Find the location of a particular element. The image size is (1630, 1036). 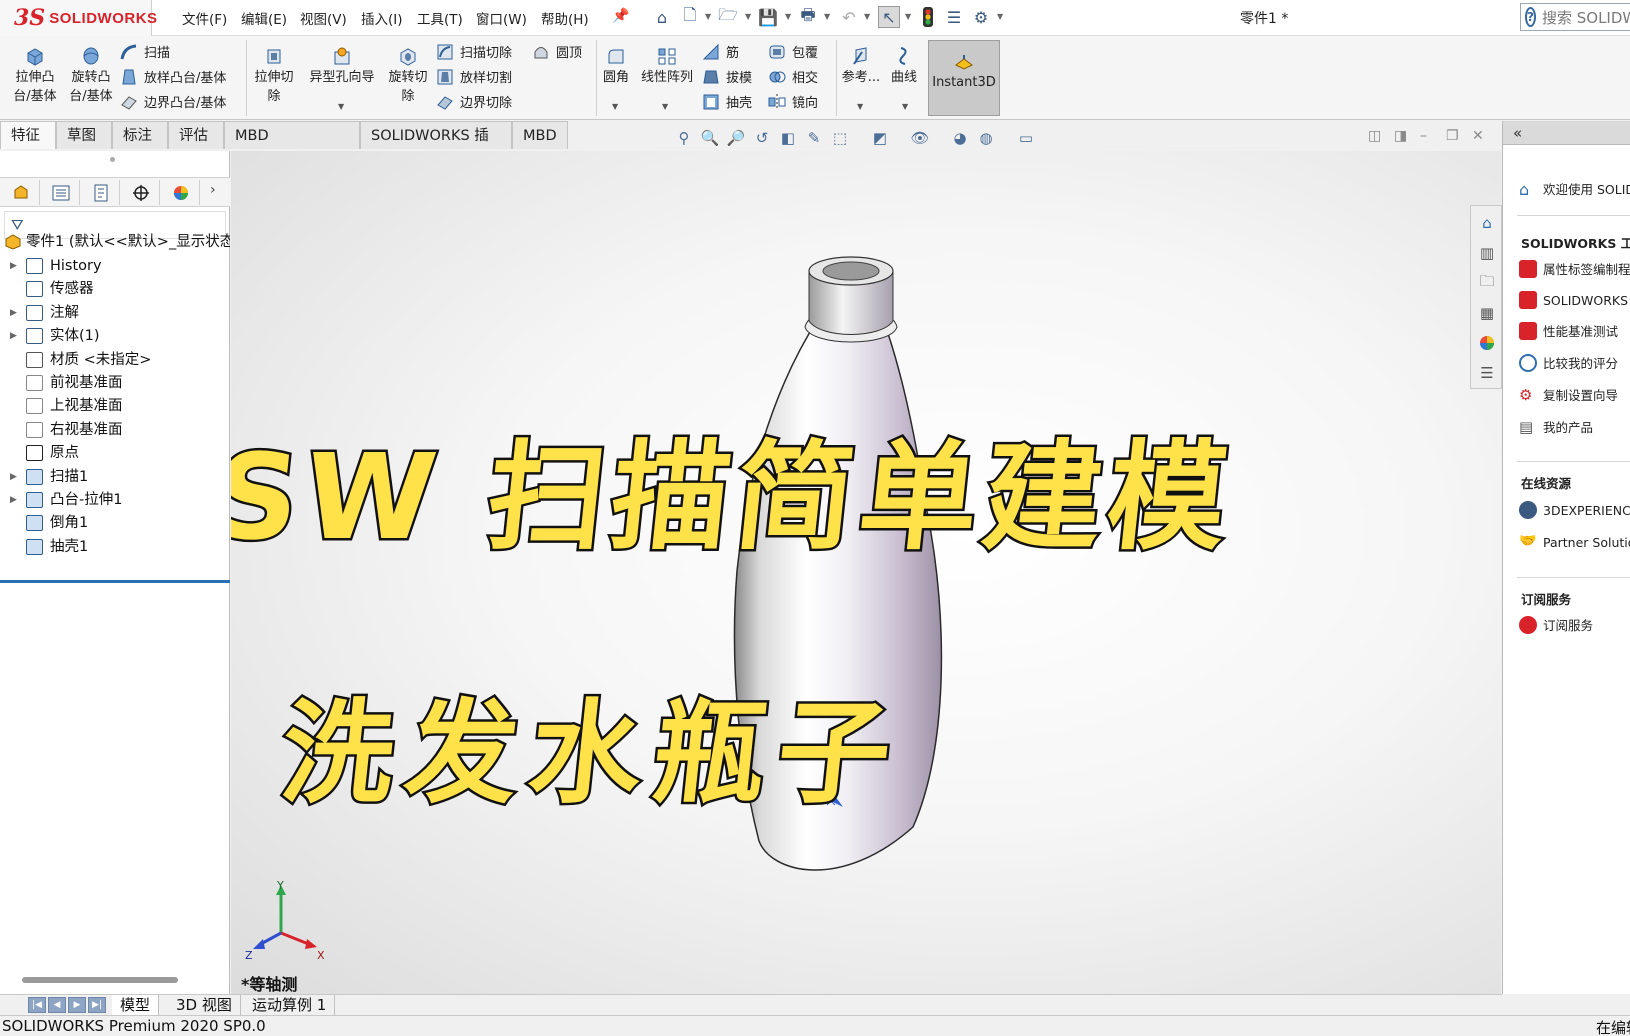

tile-right-icon: ◨ is located at coordinates (1400, 136).